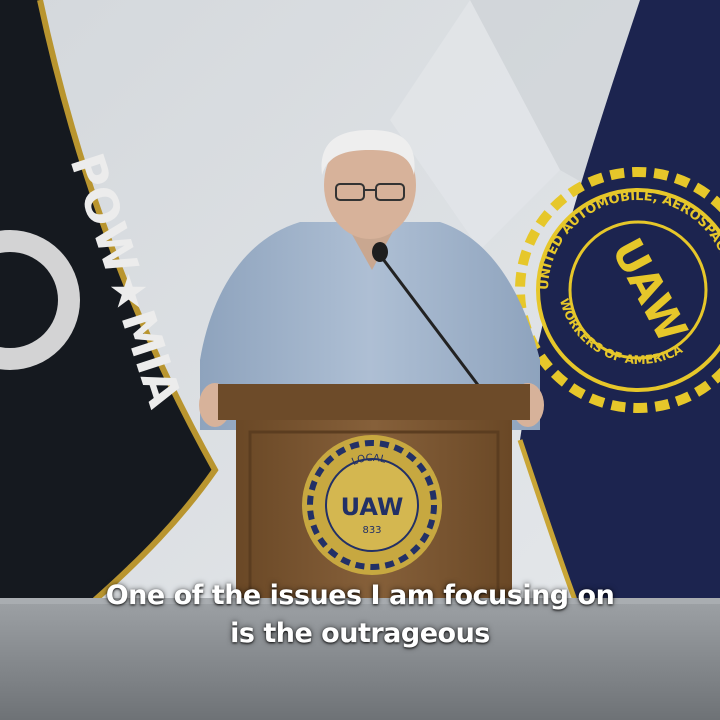 The width and height of the screenshot is (720, 720). I want to click on caption-line-2: is the outrageous, so click(360, 633).